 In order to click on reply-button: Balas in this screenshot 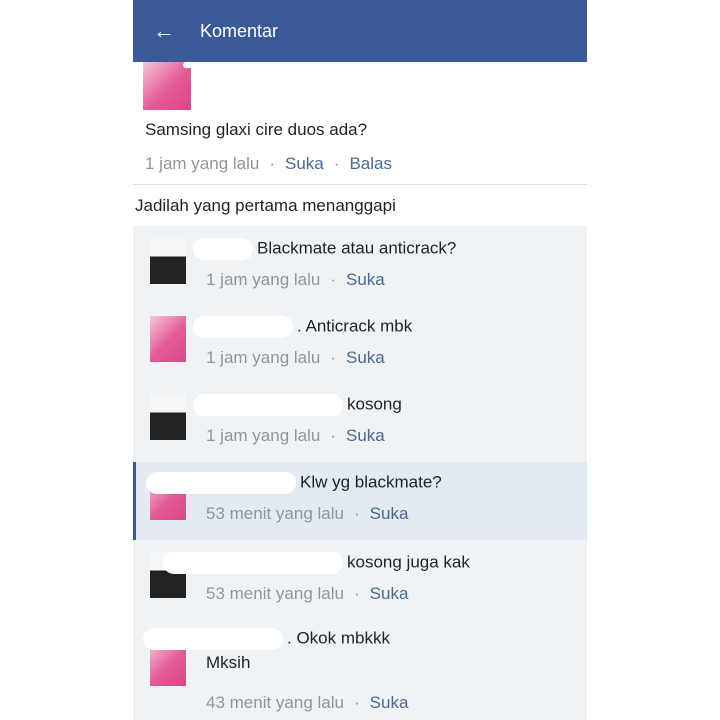, I will do `click(370, 163)`.